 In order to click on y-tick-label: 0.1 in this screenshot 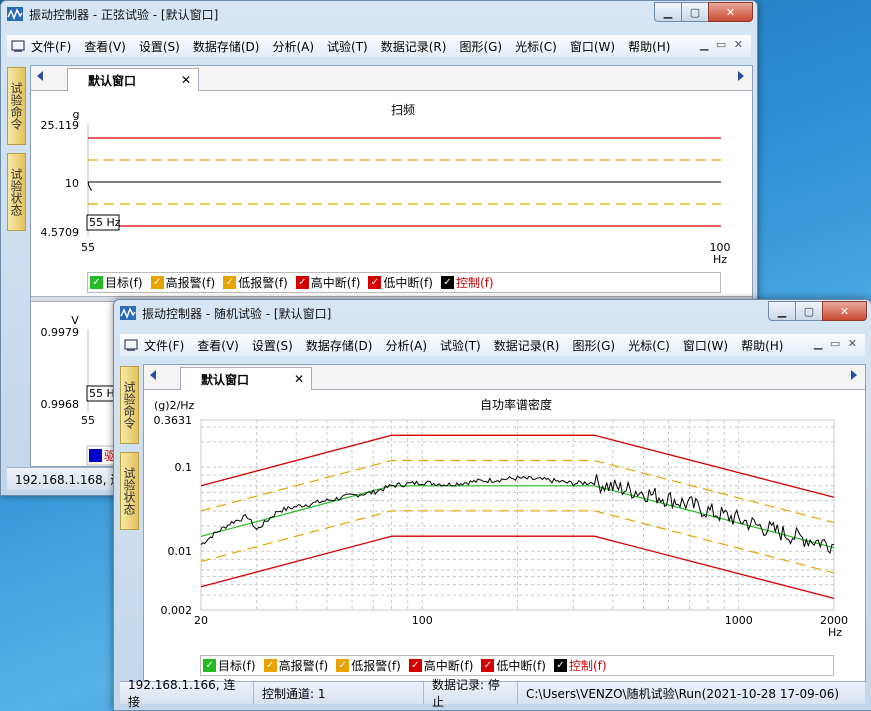, I will do `click(184, 467)`.